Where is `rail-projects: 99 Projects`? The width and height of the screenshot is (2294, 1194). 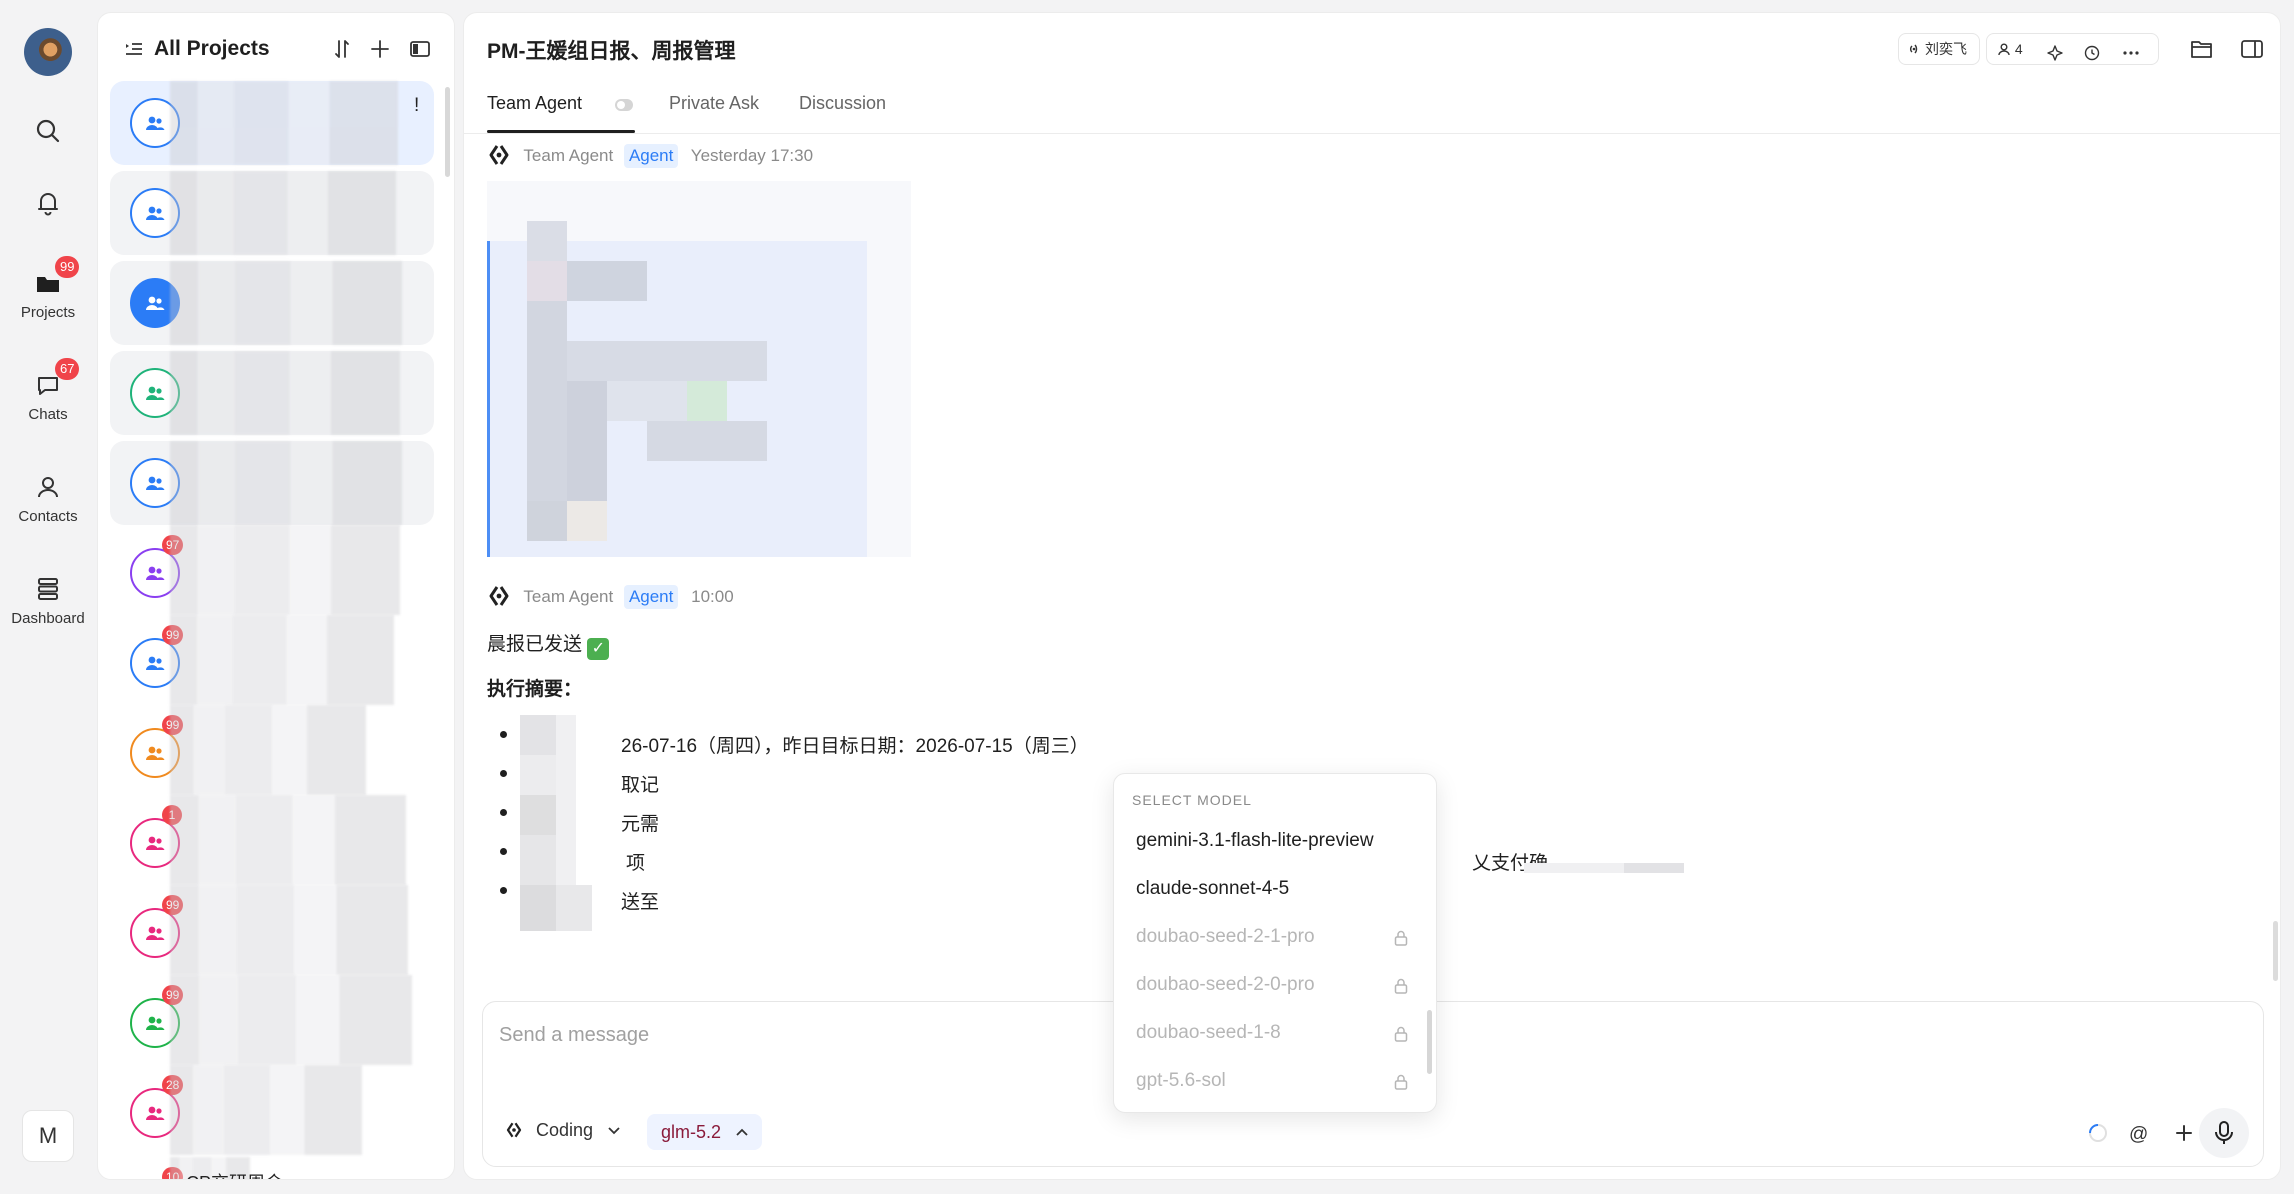 rail-projects: 99 Projects is located at coordinates (48, 288).